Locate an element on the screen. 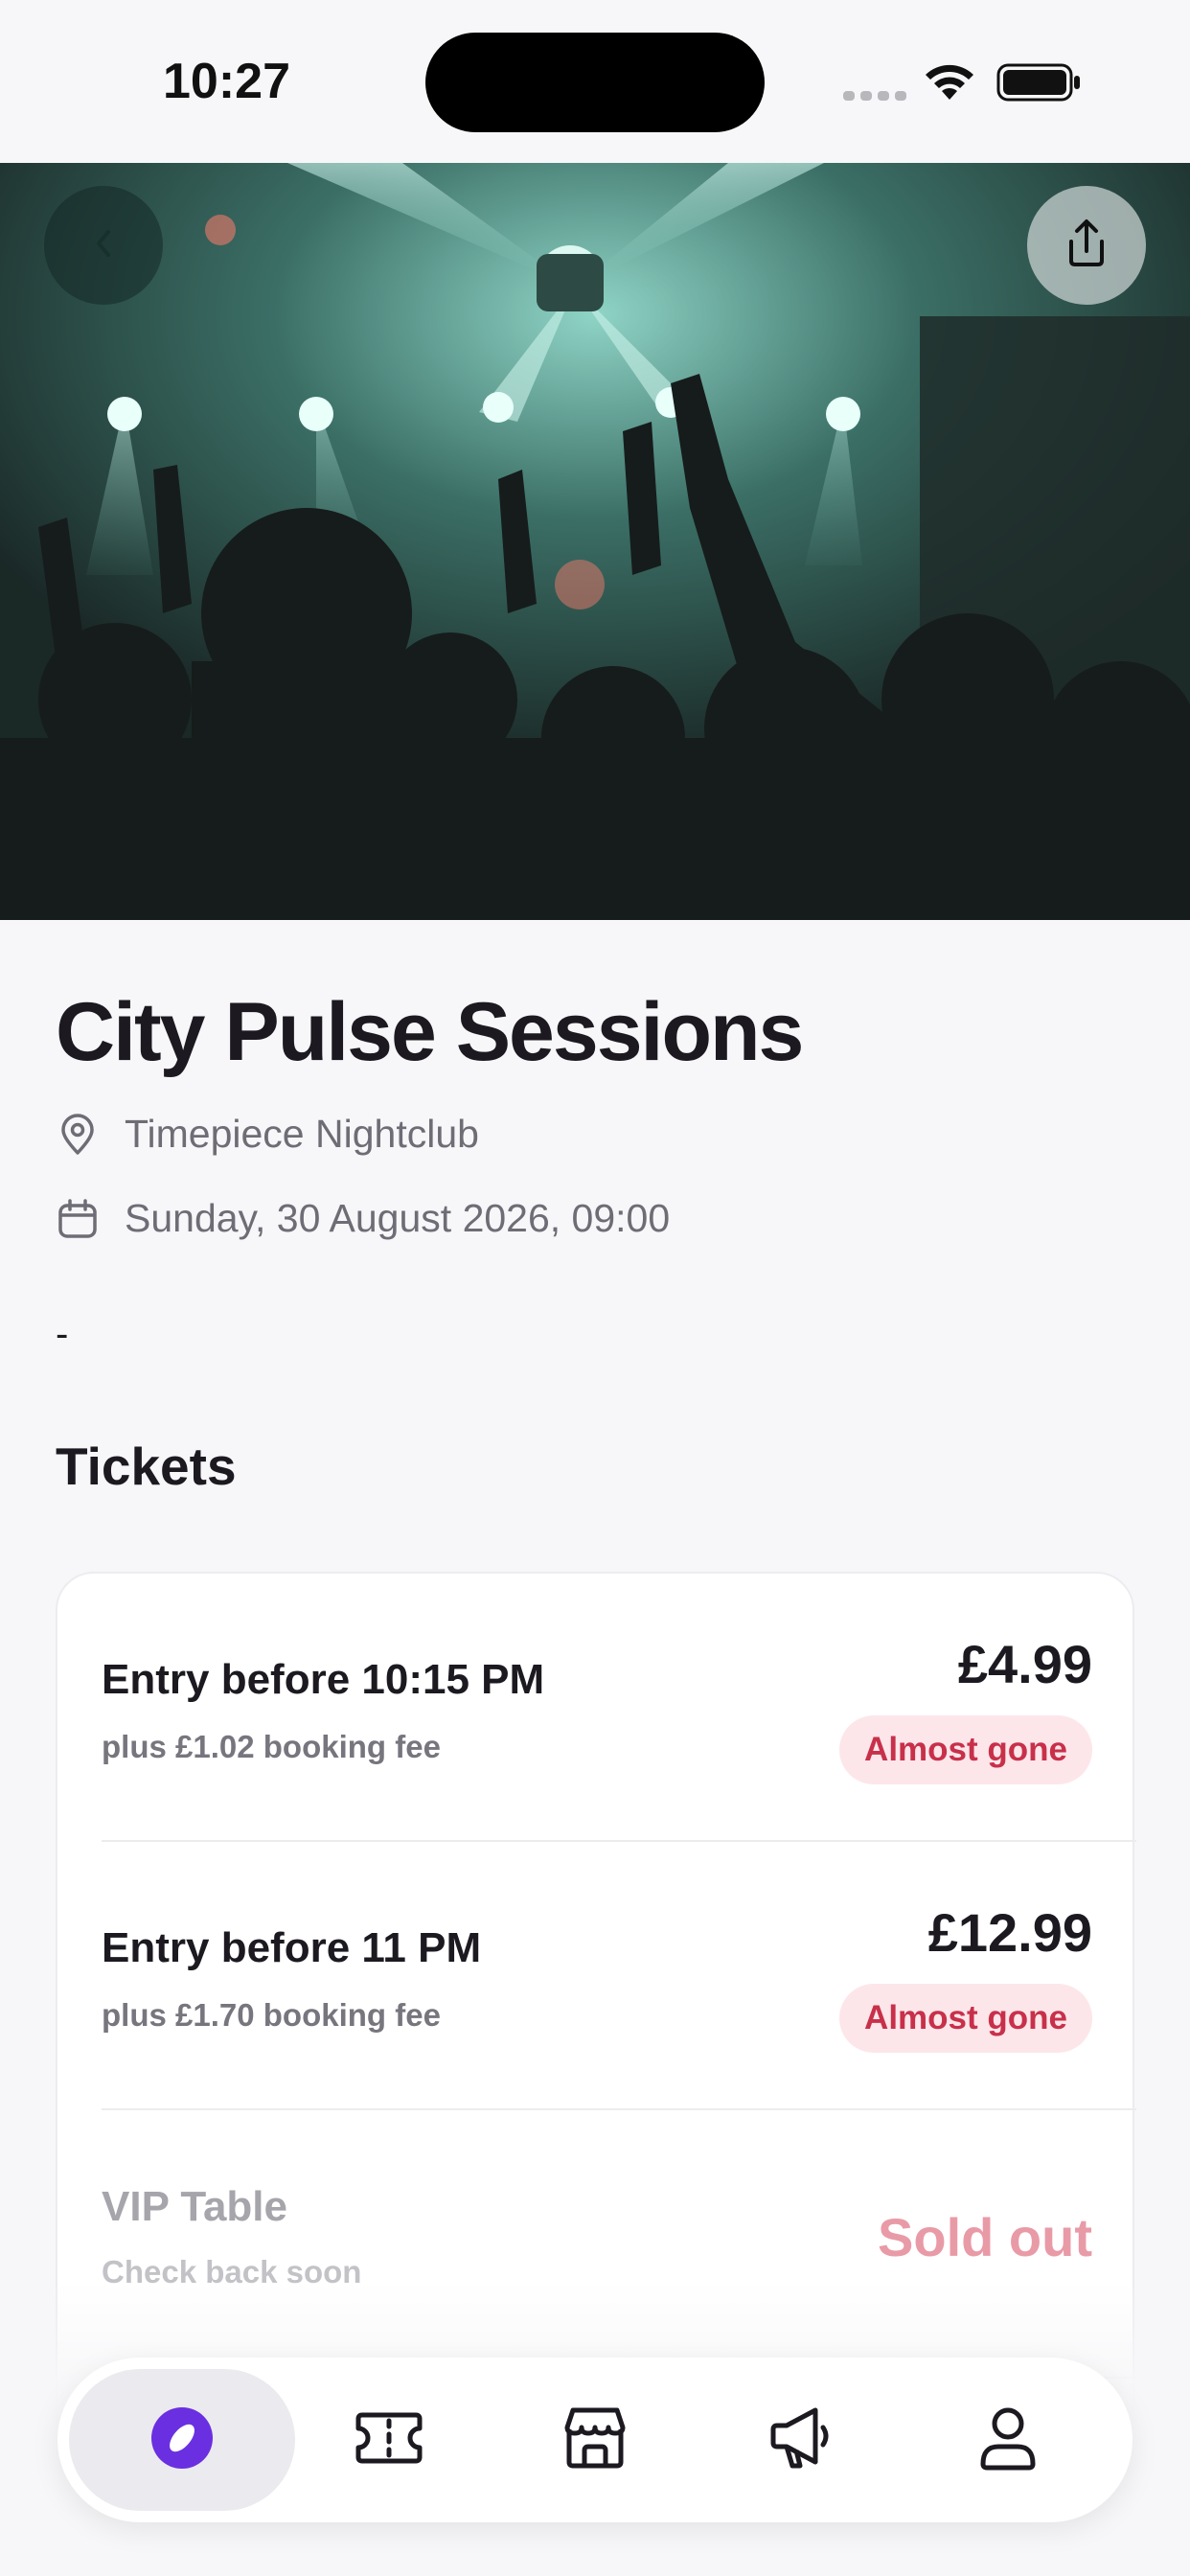 The image size is (1190, 2576). ticket-fee: plus £1.70 booking fee is located at coordinates (271, 2015).